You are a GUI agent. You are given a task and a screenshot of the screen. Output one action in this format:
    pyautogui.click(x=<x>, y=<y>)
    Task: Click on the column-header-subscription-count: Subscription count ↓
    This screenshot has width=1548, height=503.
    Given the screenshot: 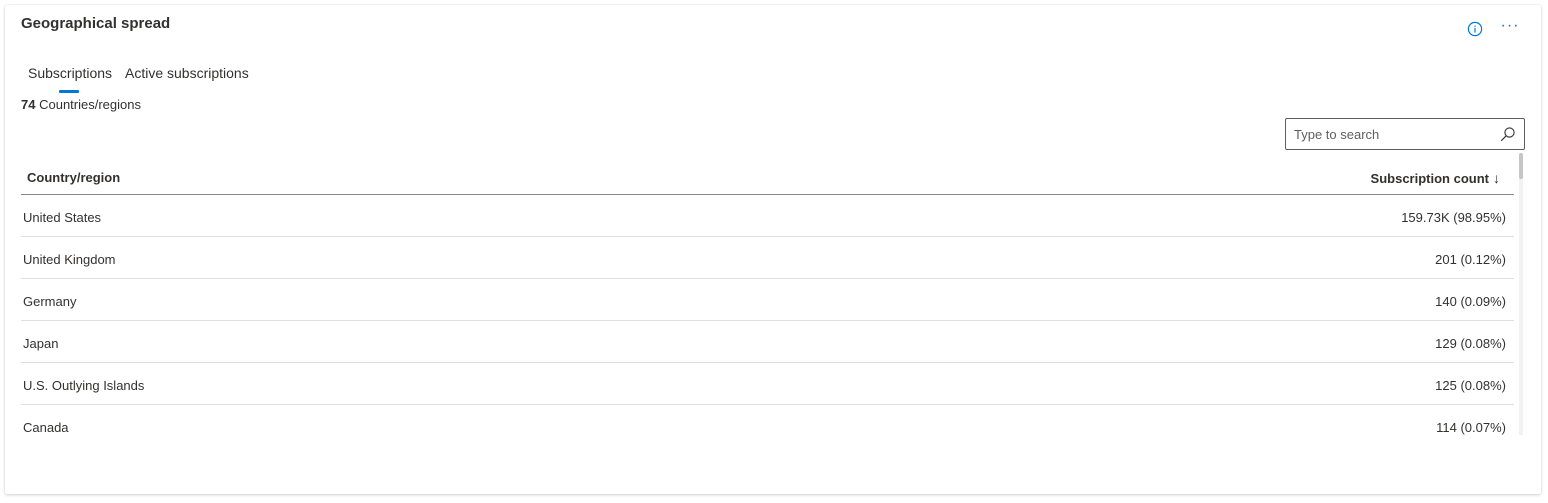 What is the action you would take?
    pyautogui.click(x=1435, y=178)
    